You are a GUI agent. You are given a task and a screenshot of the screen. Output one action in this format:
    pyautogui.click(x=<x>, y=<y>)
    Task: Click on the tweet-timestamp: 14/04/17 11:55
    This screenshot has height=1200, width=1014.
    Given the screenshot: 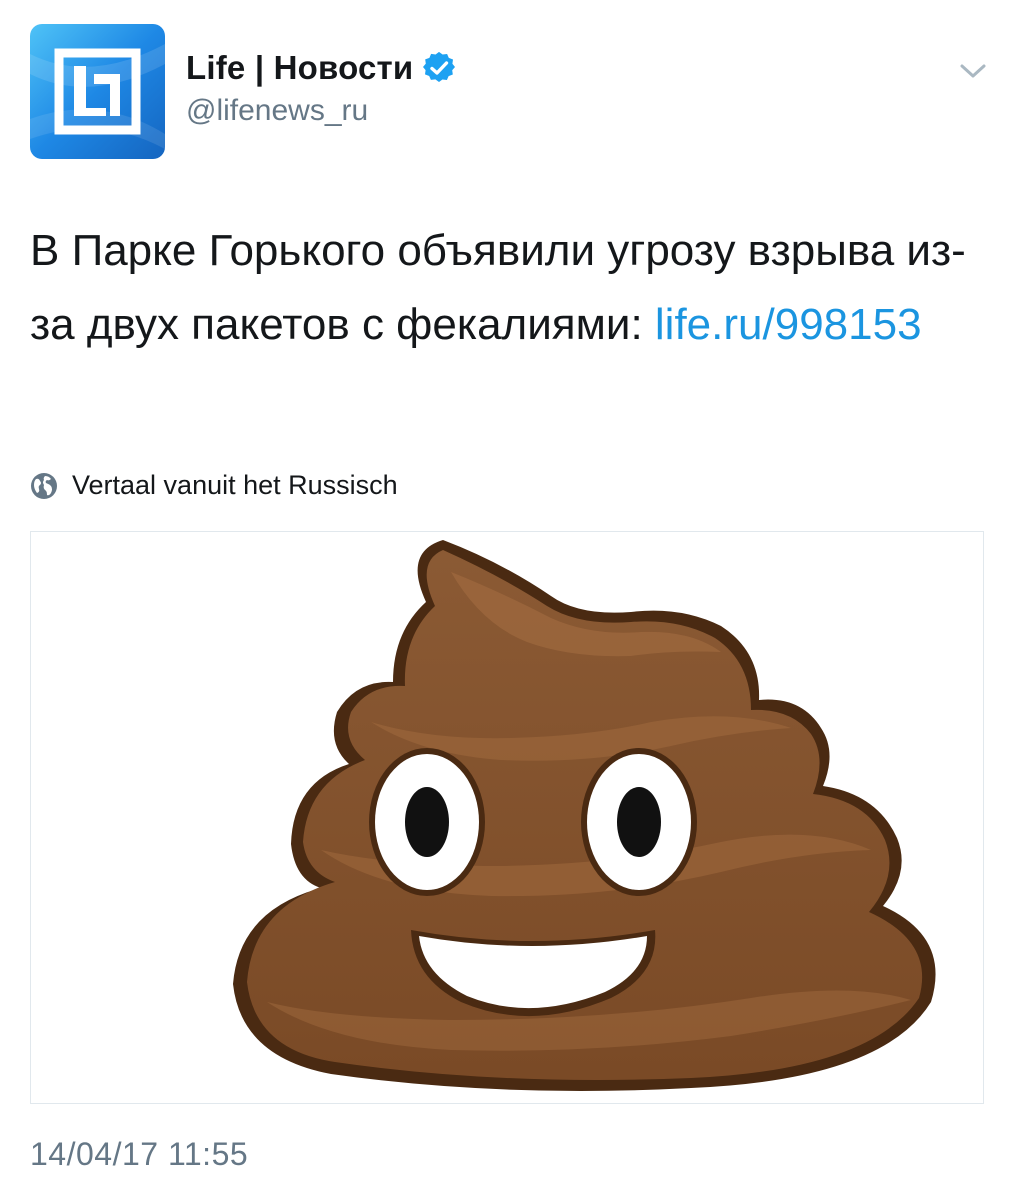 What is the action you would take?
    pyautogui.click(x=139, y=1154)
    